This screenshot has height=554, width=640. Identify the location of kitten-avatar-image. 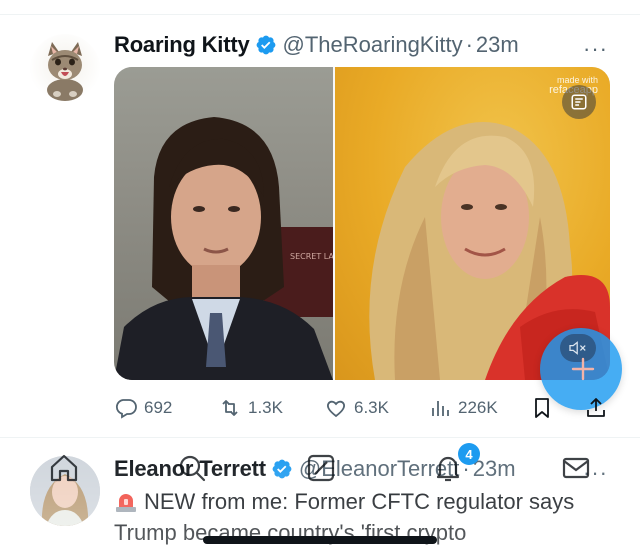
(65, 71).